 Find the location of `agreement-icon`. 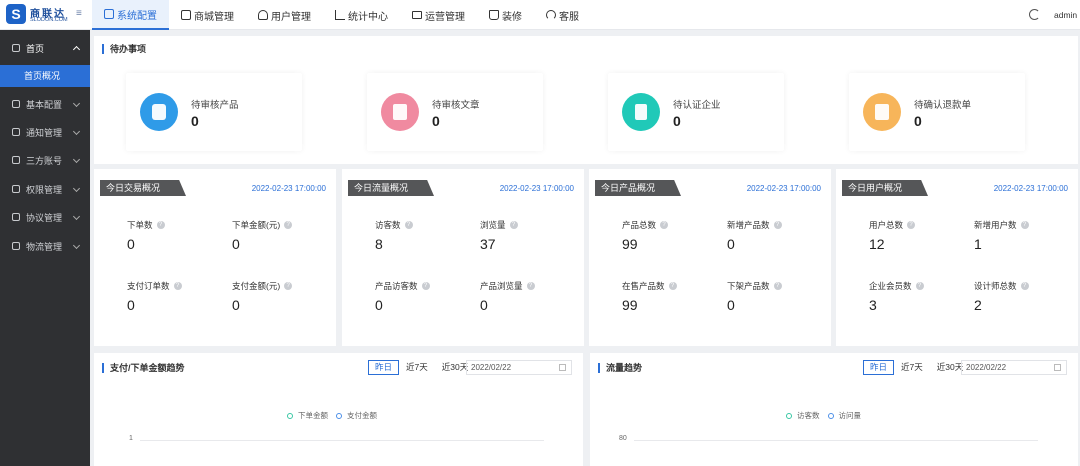

agreement-icon is located at coordinates (16, 217).